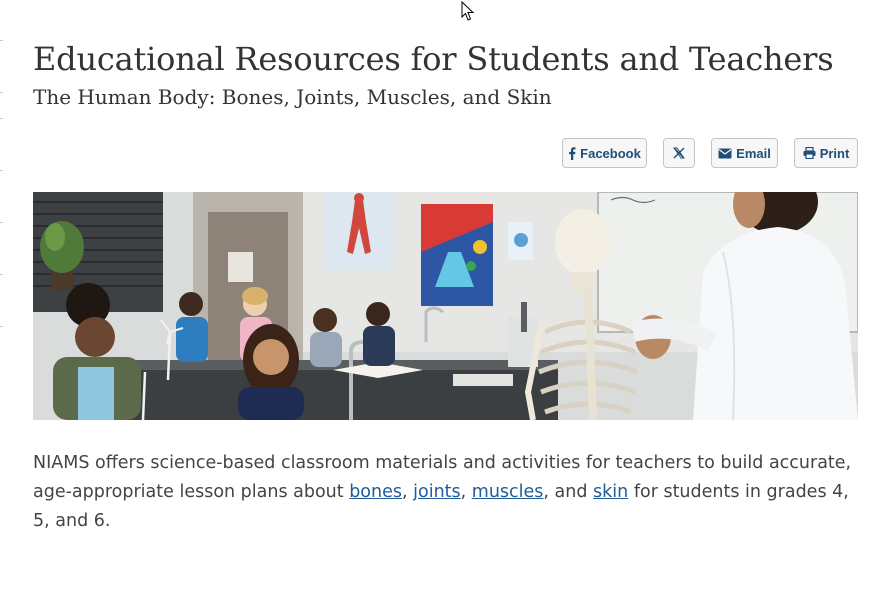 This screenshot has height=594, width=890. What do you see at coordinates (834, 153) in the screenshot?
I see `share-print-label: Print` at bounding box center [834, 153].